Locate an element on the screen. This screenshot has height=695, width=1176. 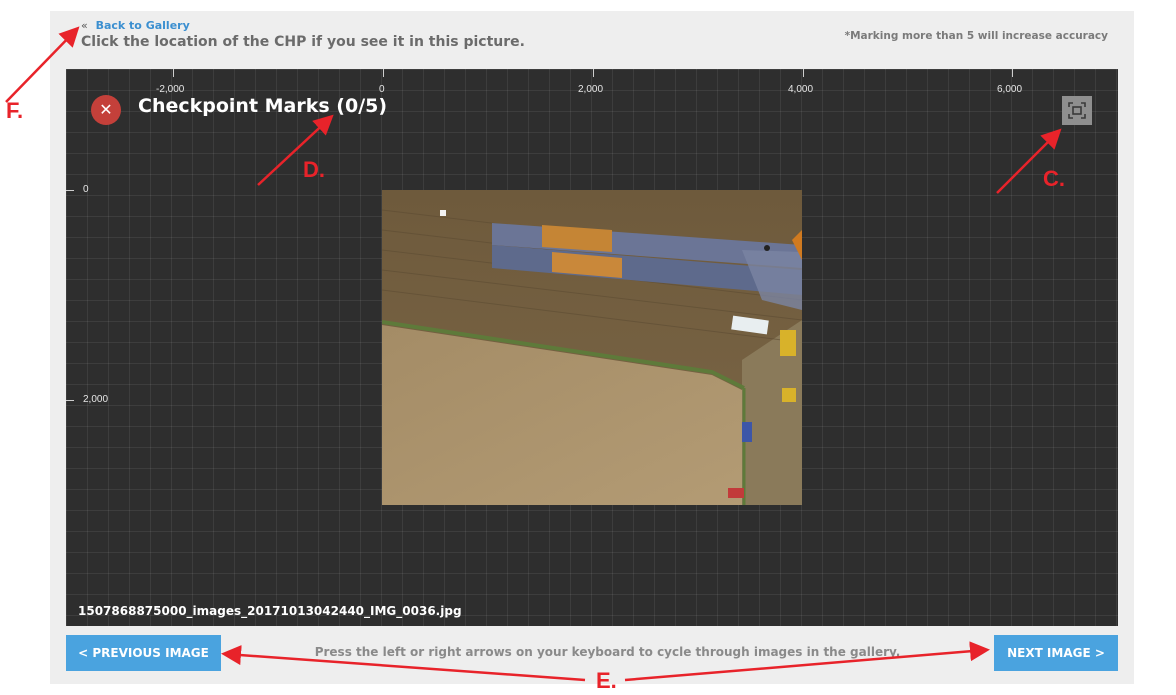
x-tick-label: 4,000 is located at coordinates (801, 89).